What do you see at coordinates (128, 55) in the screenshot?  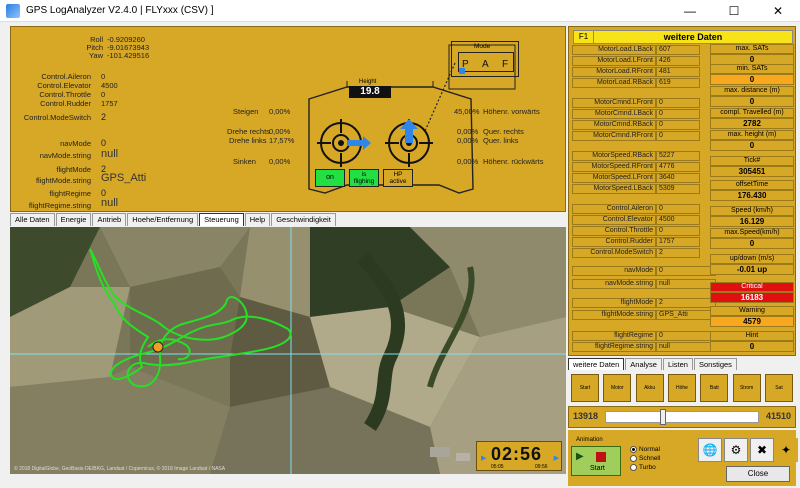 I see `yaw-value: -101.429516` at bounding box center [128, 55].